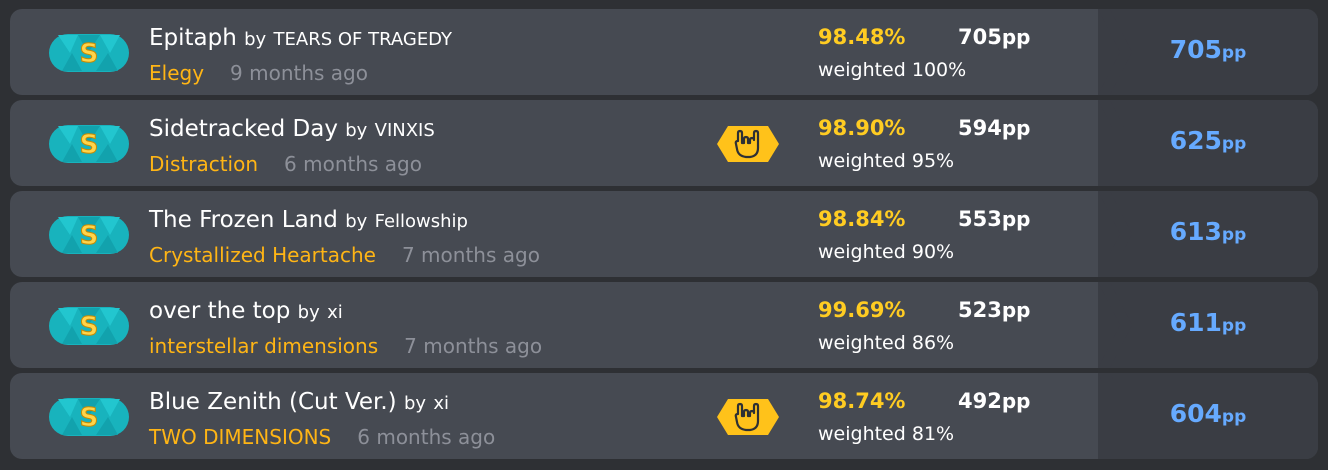 Image resolution: width=1328 pixels, height=470 pixels. Describe the element at coordinates (892, 70) in the screenshot. I see `weight-percent: weighted 100%` at that location.